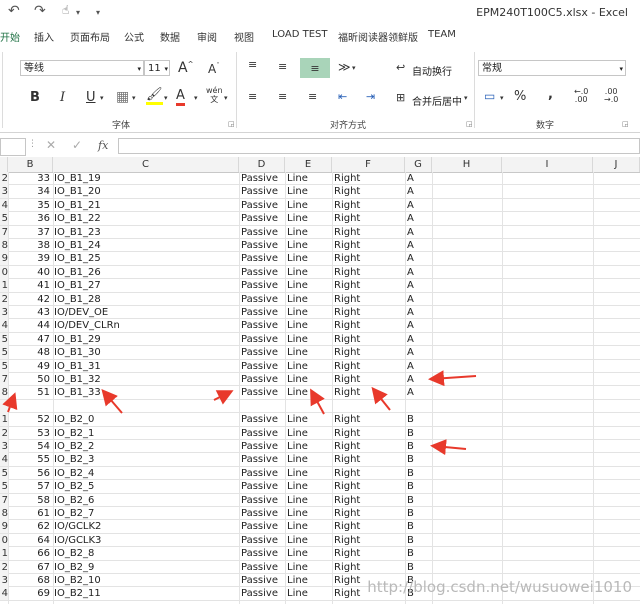 This screenshot has width=640, height=604. Describe the element at coordinates (370, 96) in the screenshot. I see `increase-indent-icon: ⇥` at that location.